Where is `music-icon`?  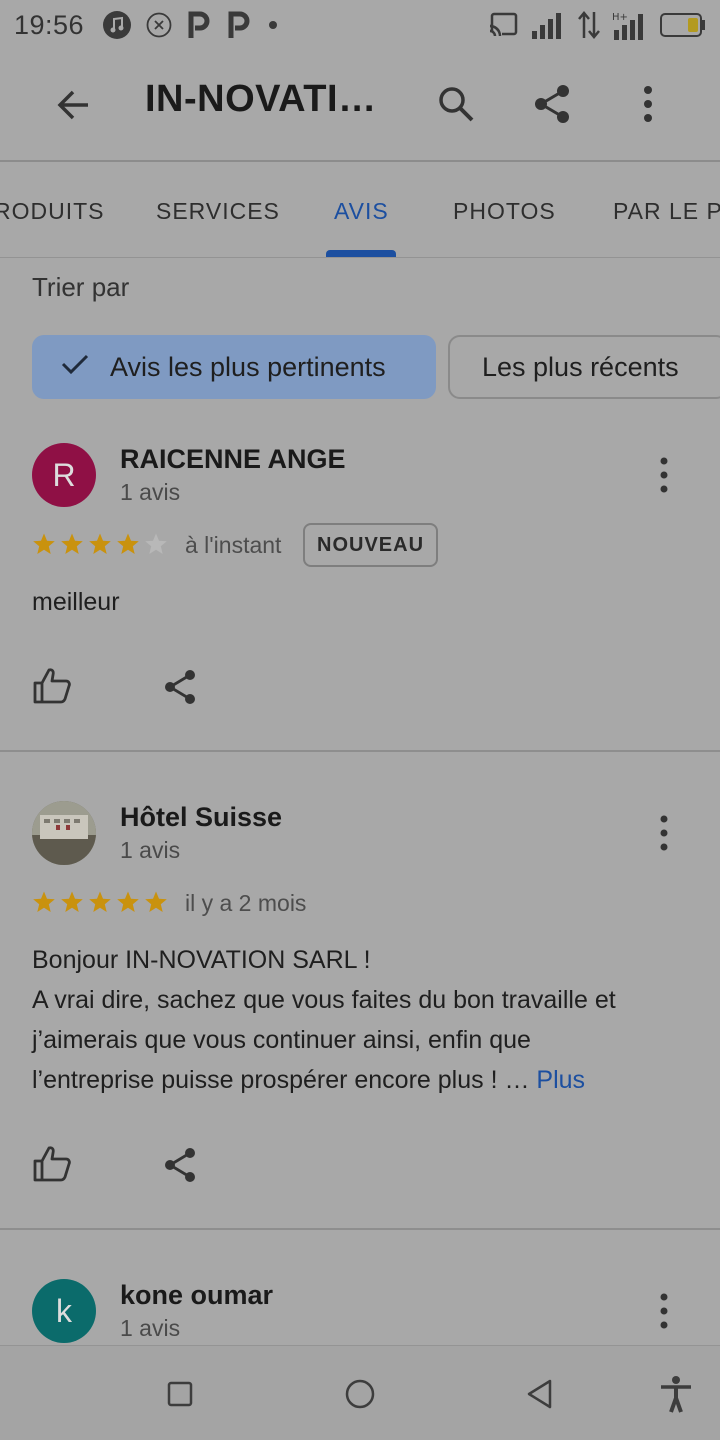 music-icon is located at coordinates (117, 25).